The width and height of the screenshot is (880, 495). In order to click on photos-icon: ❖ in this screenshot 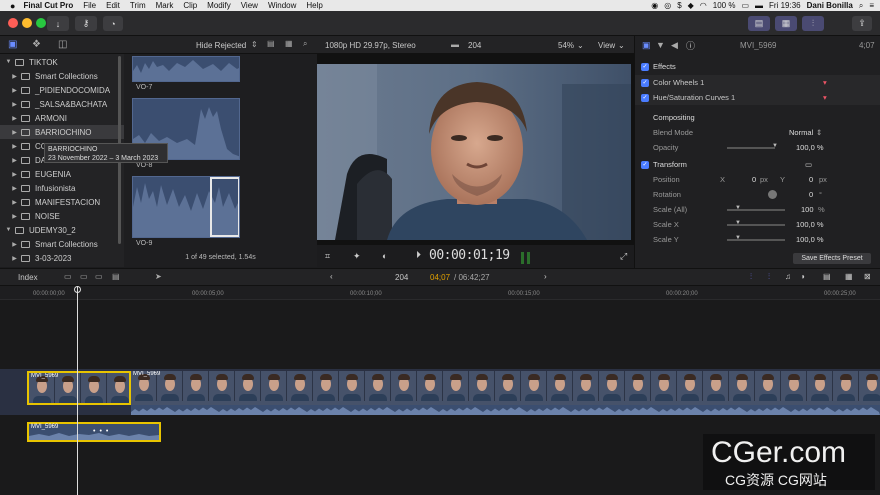, I will do `click(36, 44)`.